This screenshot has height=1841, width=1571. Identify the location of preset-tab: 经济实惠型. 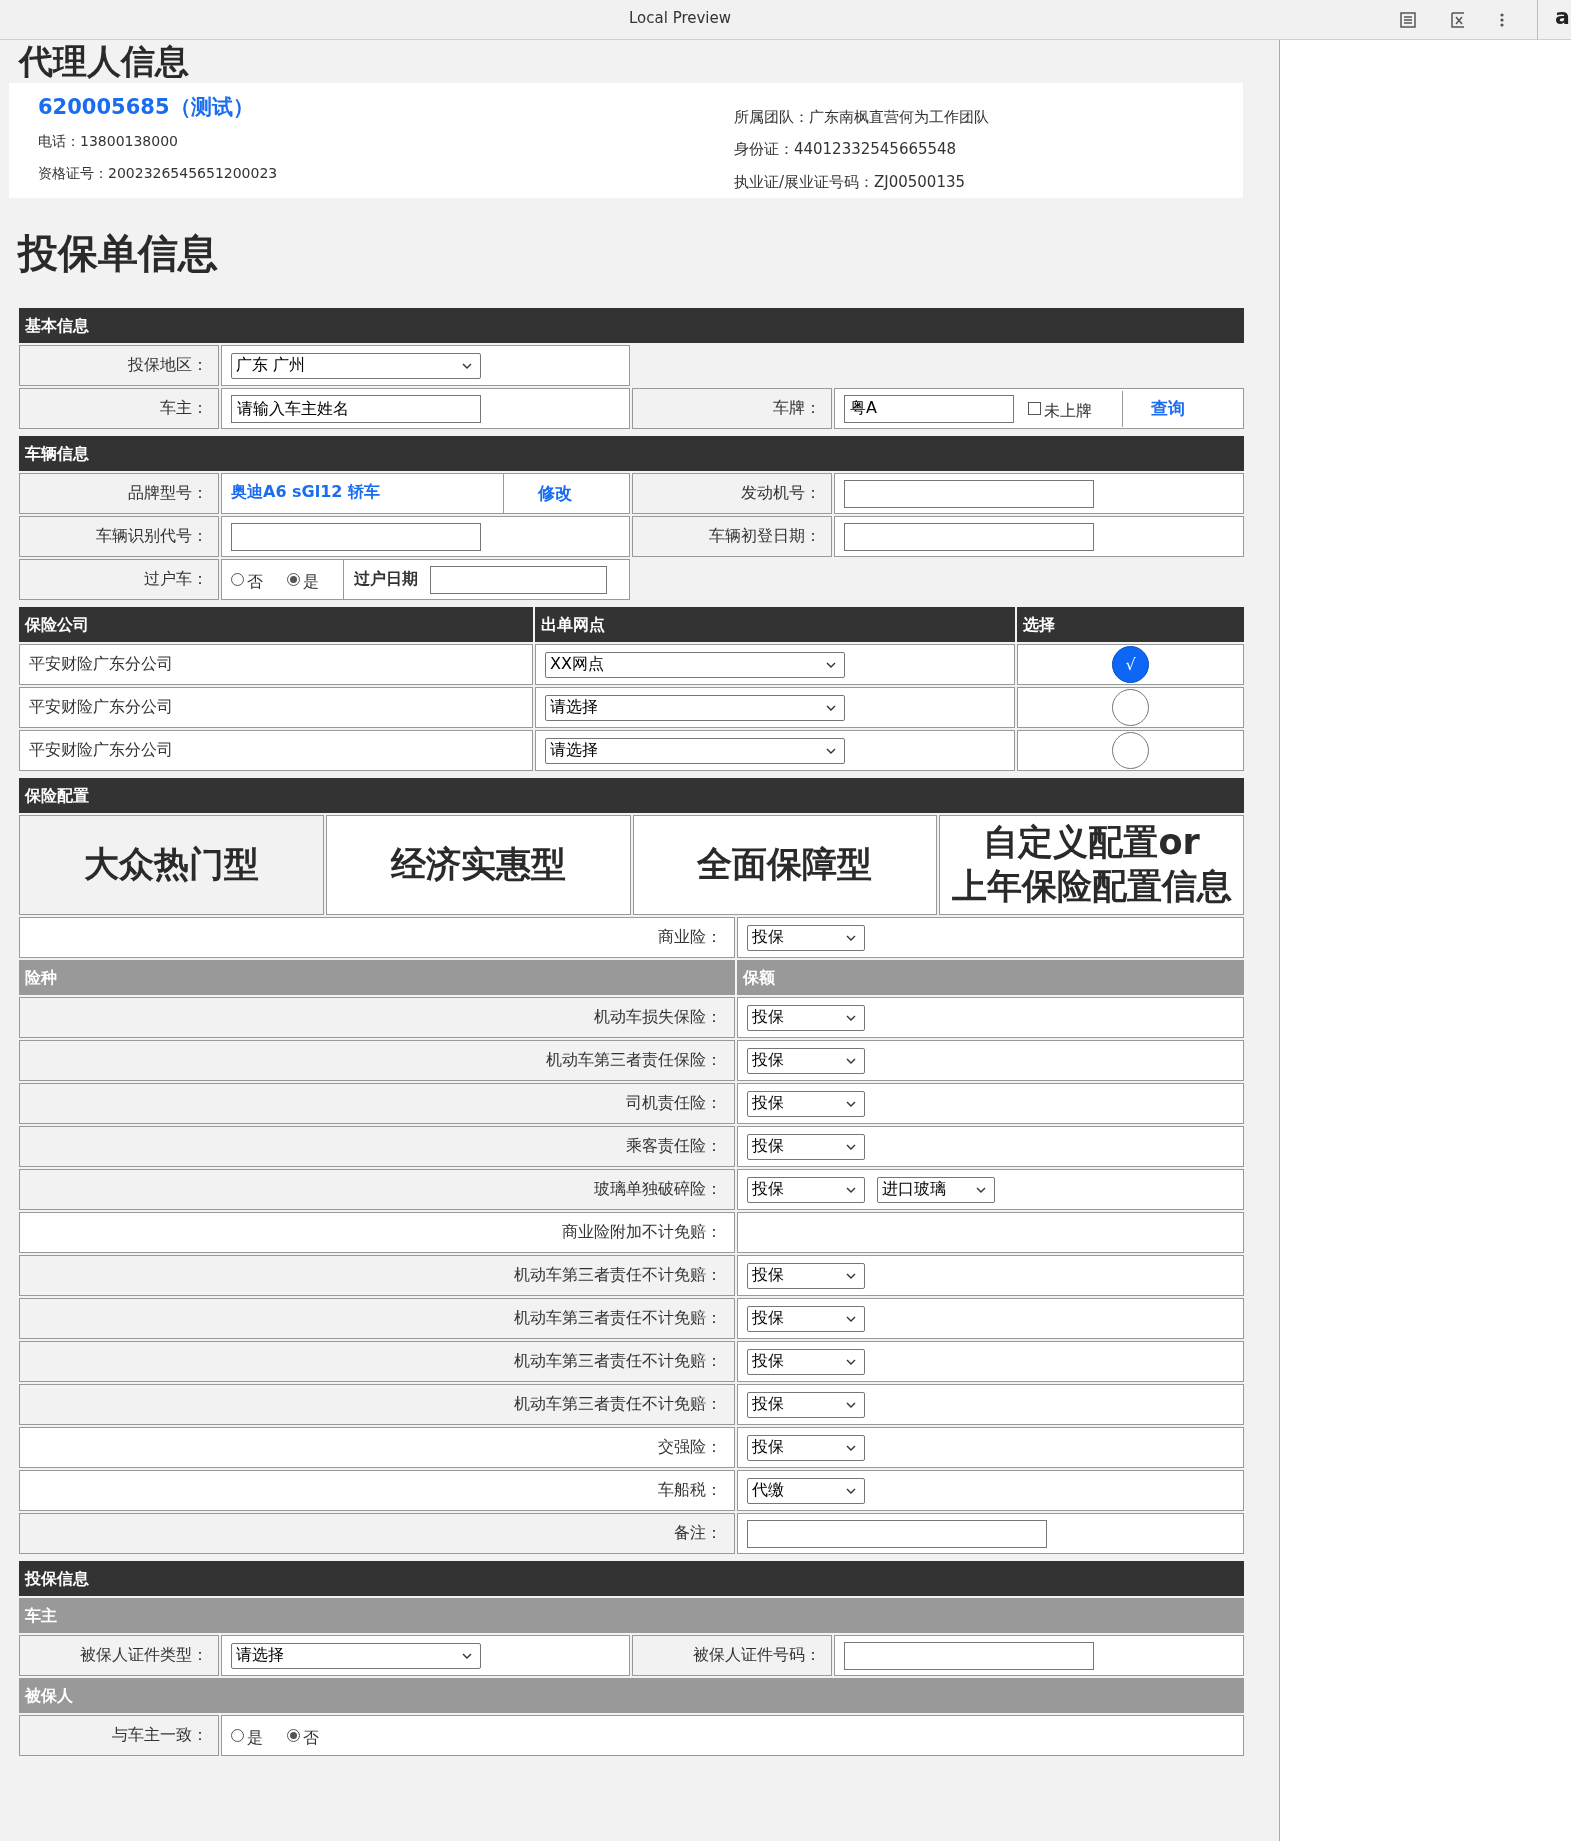
(478, 865).